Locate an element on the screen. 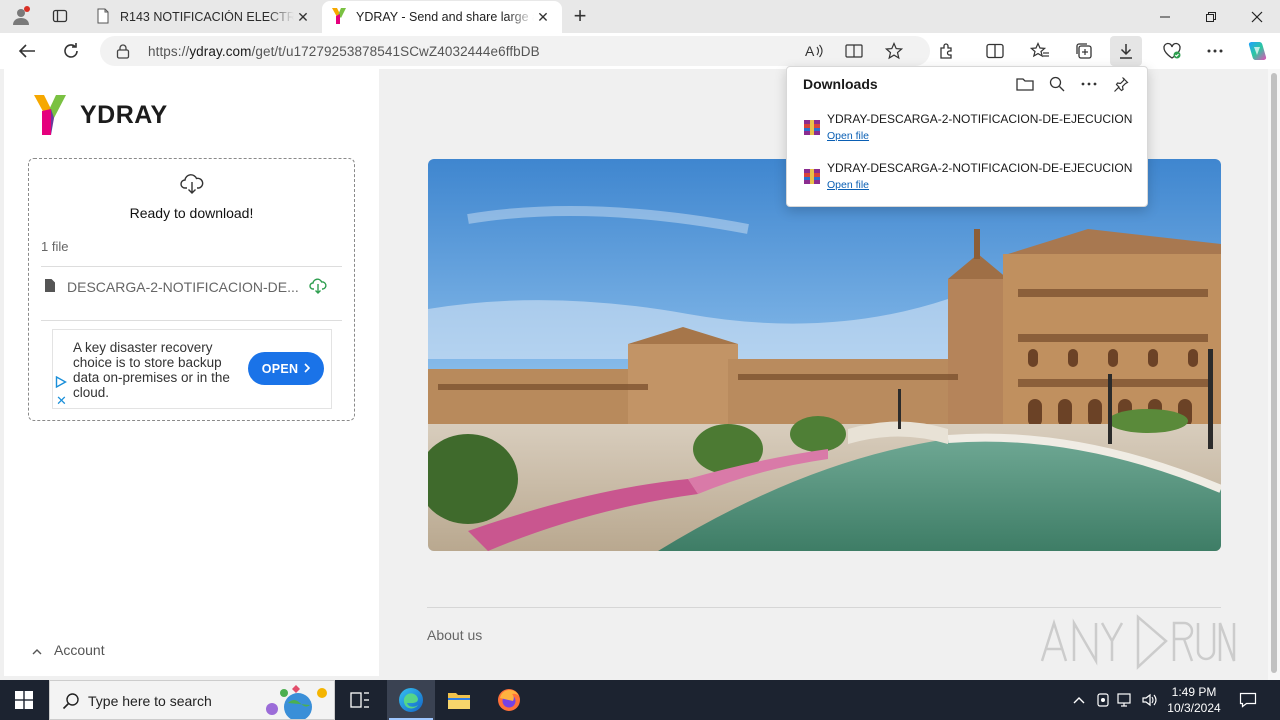  url-prefix: https:// is located at coordinates (169, 51).